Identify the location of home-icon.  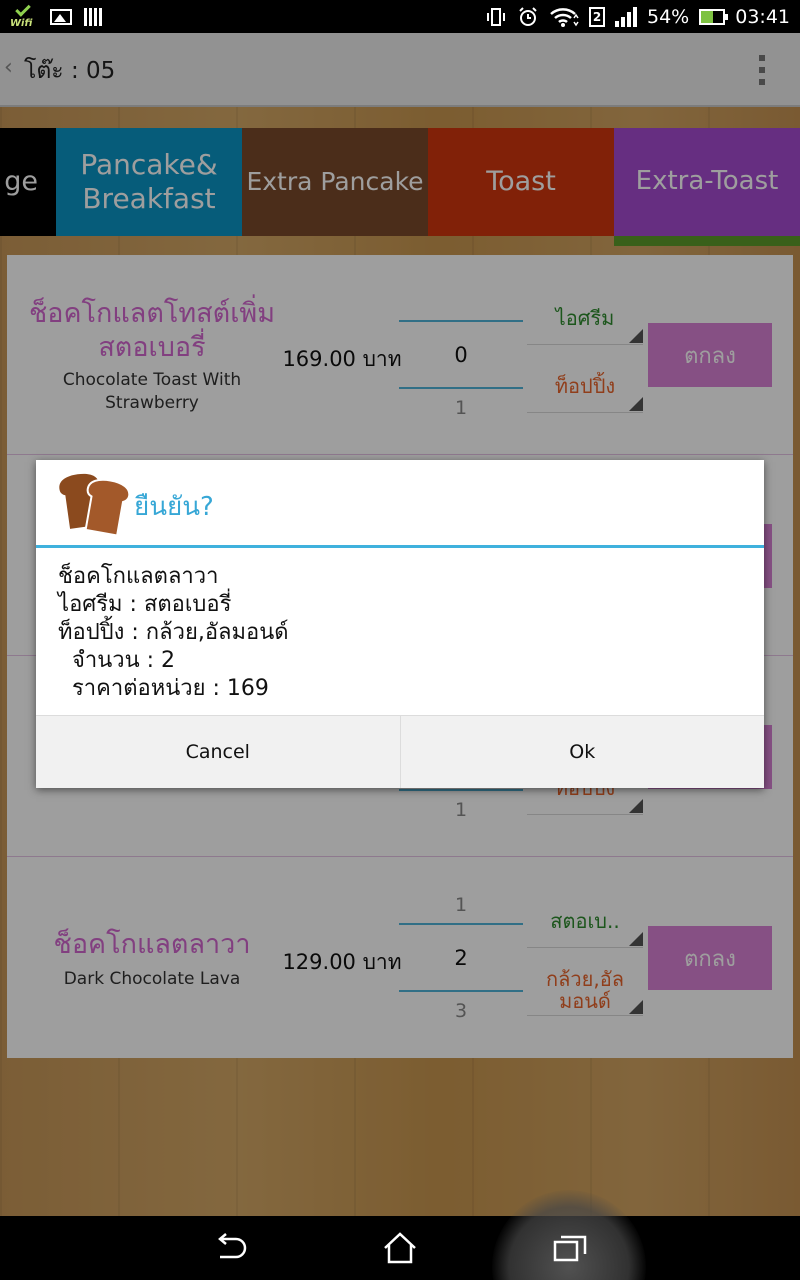
(400, 1248).